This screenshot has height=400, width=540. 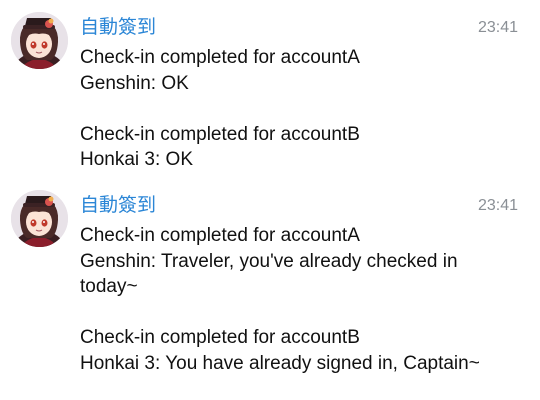 What do you see at coordinates (136, 159) in the screenshot?
I see `message-line: Honkai 3: OK` at bounding box center [136, 159].